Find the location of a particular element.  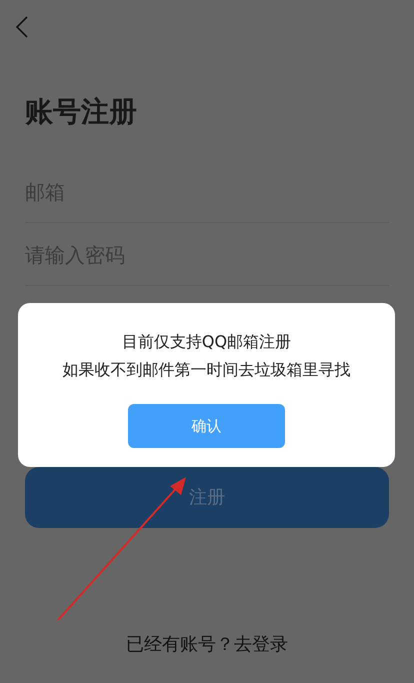

login-prompt: 已经有账号？去登录 is located at coordinates (207, 645).